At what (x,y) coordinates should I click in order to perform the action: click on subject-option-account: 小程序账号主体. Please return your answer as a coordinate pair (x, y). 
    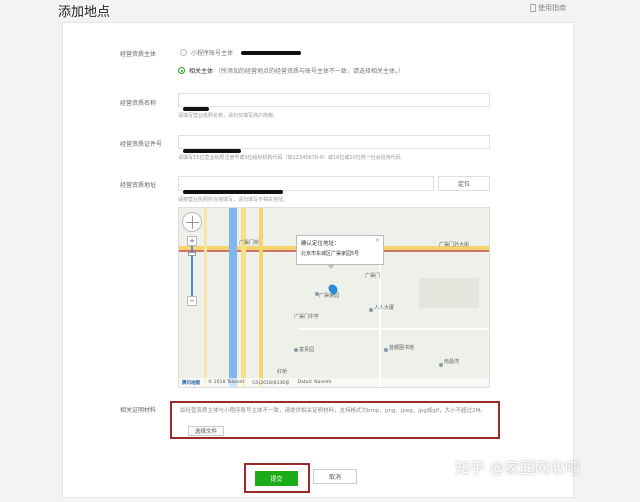
    Looking at the image, I should click on (241, 52).